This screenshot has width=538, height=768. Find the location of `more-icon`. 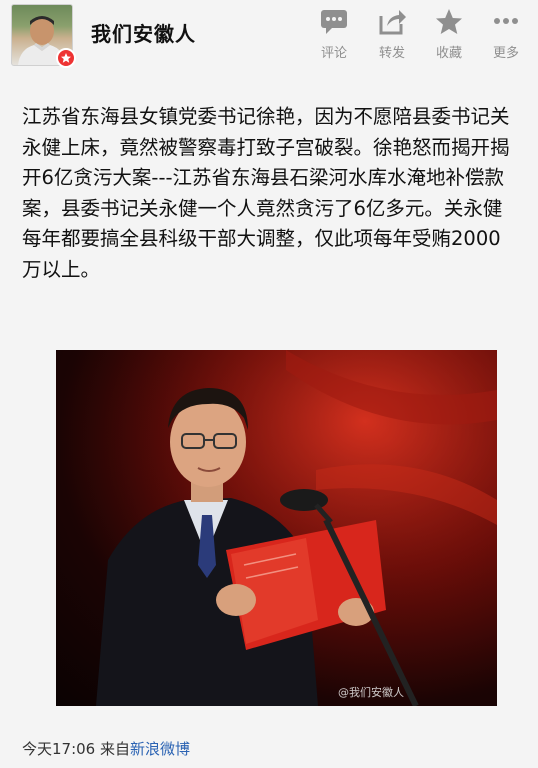

more-icon is located at coordinates (506, 21).